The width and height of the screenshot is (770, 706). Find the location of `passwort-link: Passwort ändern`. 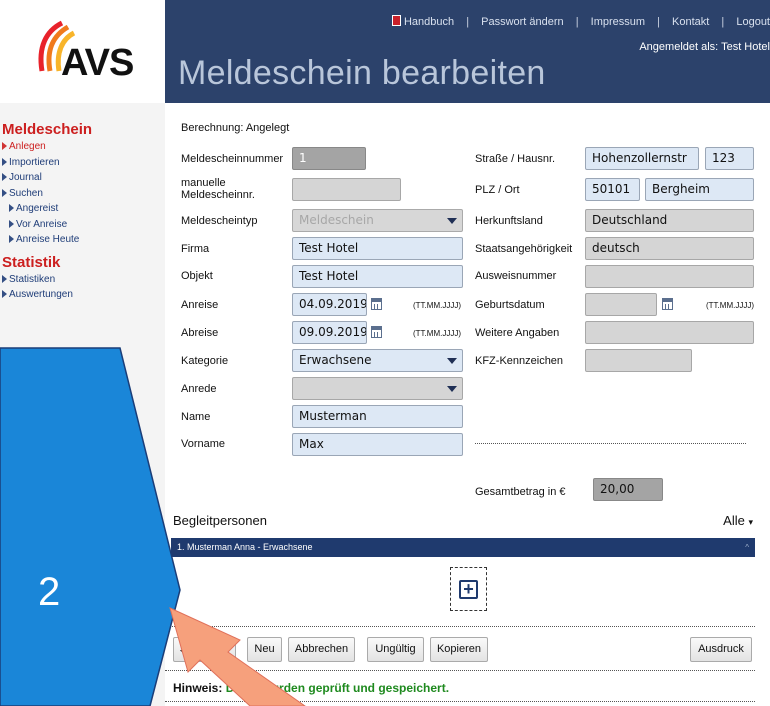

passwort-link: Passwort ändern is located at coordinates (522, 22).